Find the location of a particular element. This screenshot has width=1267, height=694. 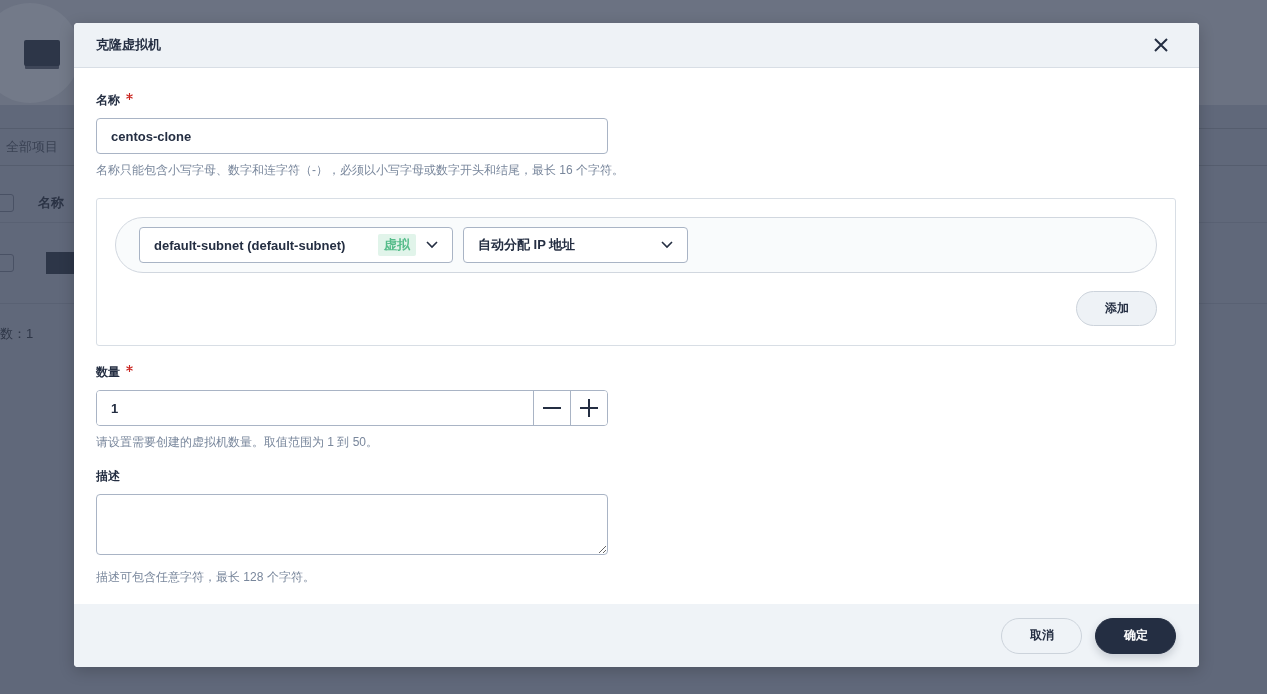

field-label: 数量 is located at coordinates (108, 372).